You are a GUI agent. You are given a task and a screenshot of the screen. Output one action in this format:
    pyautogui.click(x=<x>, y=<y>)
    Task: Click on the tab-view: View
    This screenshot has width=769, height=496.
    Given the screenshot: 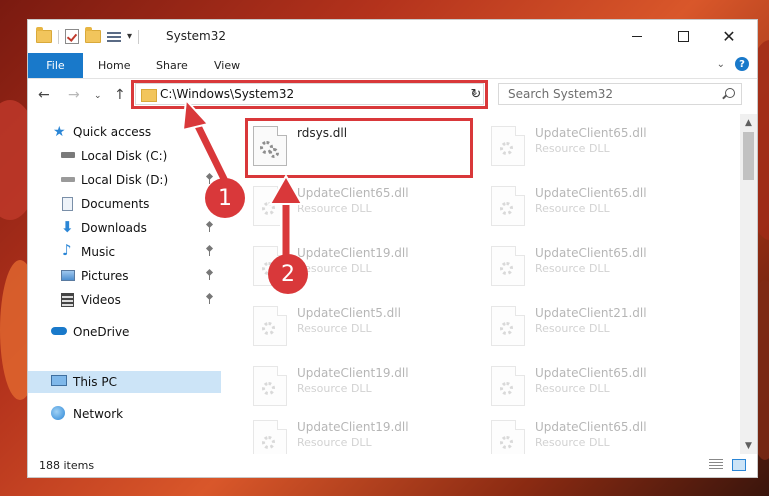 What is the action you would take?
    pyautogui.click(x=227, y=65)
    